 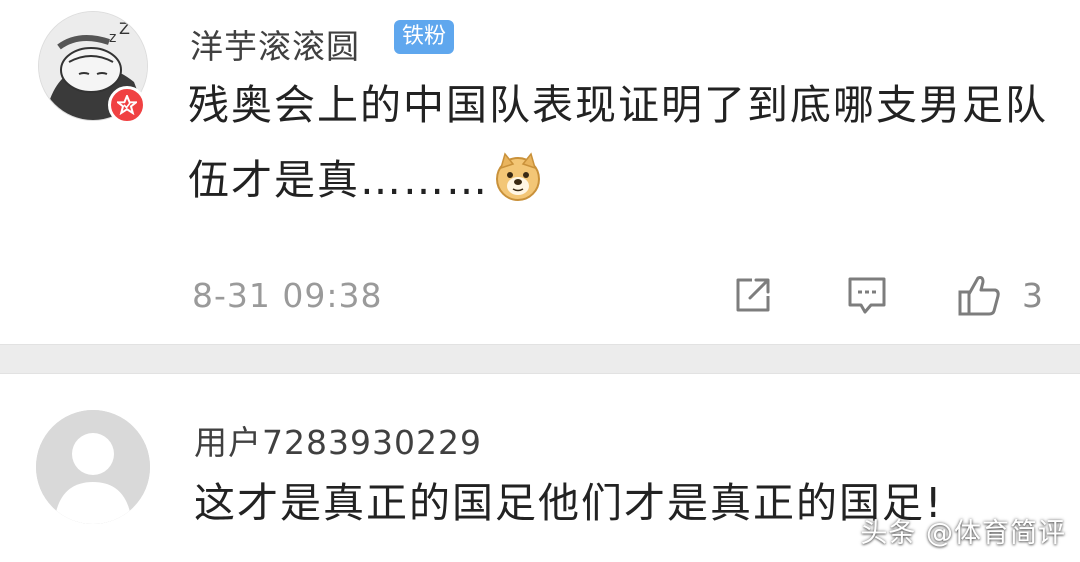 What do you see at coordinates (963, 533) in the screenshot?
I see `watermark: 头条 @体育简评` at bounding box center [963, 533].